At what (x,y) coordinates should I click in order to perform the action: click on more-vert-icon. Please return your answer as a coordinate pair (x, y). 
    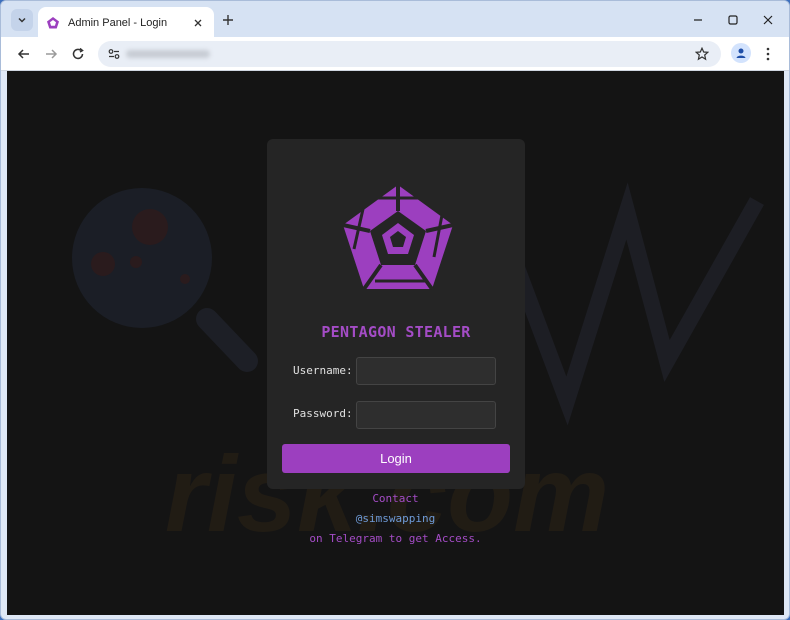
    Looking at the image, I should click on (768, 54).